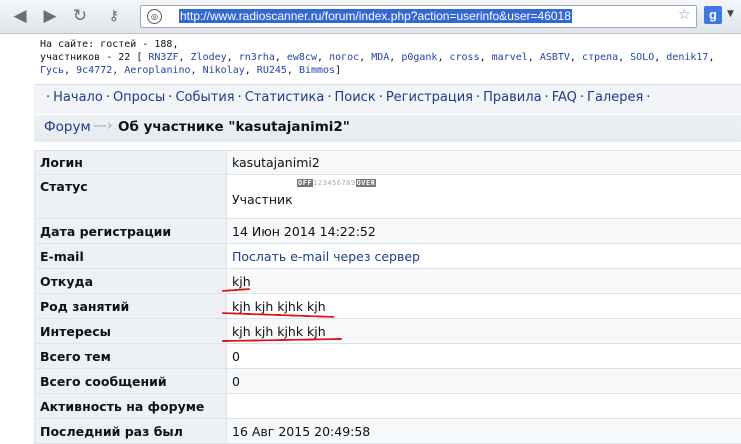  What do you see at coordinates (224, 70) in the screenshot?
I see `online-user-link: Nikolay` at bounding box center [224, 70].